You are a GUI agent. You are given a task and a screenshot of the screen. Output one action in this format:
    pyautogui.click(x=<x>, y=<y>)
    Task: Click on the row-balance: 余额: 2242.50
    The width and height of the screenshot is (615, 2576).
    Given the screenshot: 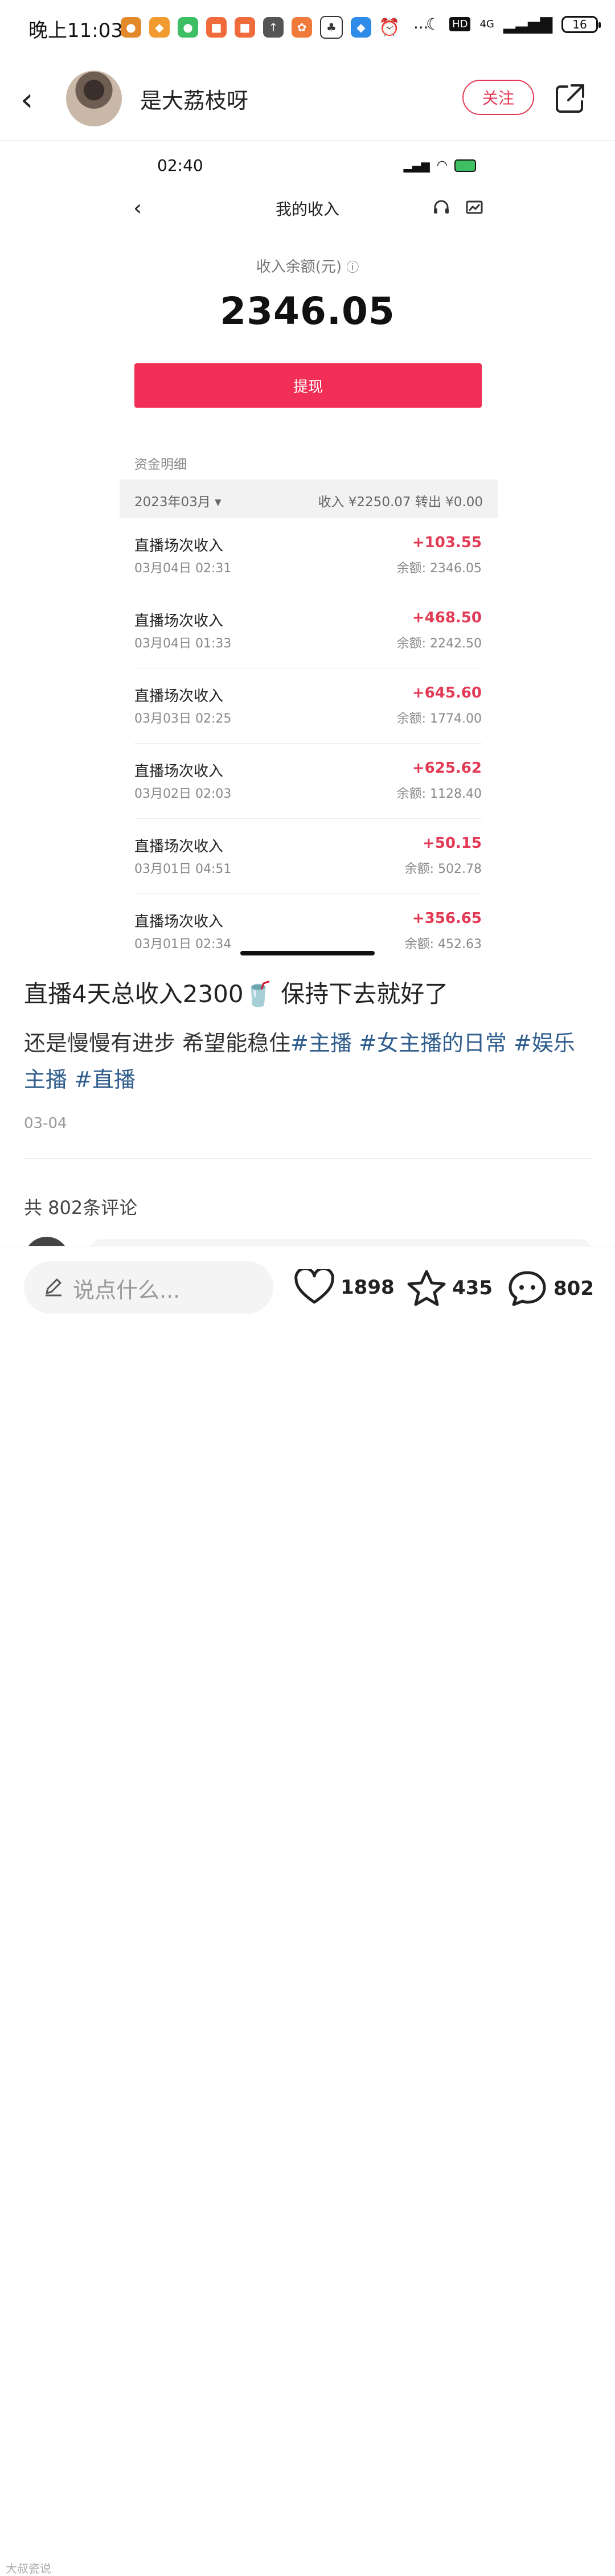 What is the action you would take?
    pyautogui.click(x=439, y=644)
    